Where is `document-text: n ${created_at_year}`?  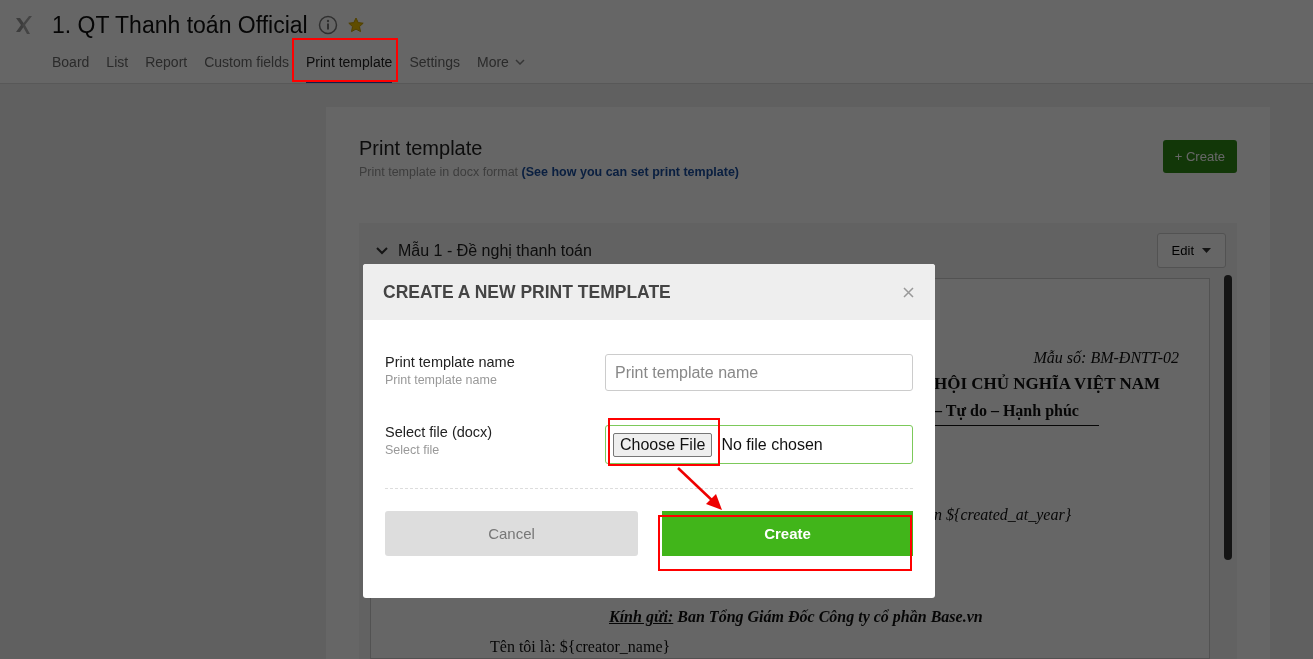
document-text: n ${created_at_year} is located at coordinates (1003, 515).